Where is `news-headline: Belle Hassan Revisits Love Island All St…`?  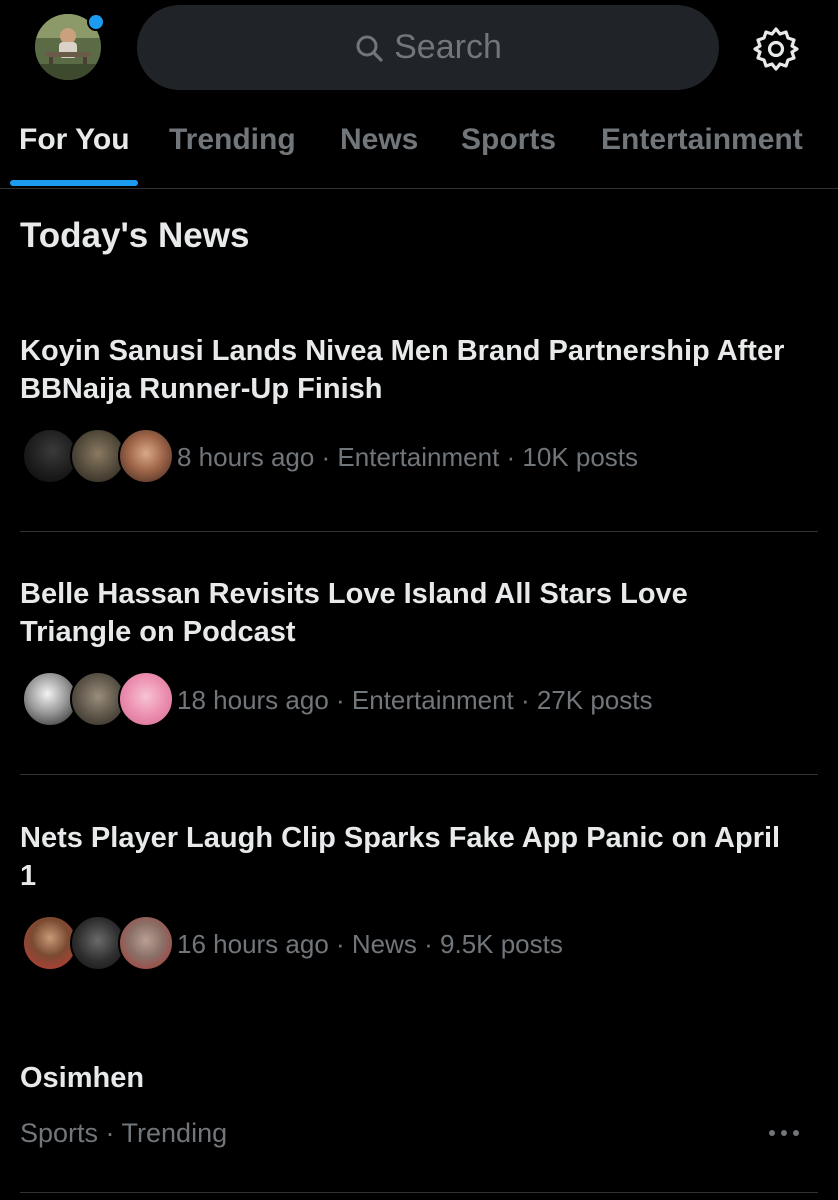
news-headline: Belle Hassan Revisits Love Island All St… is located at coordinates (354, 613).